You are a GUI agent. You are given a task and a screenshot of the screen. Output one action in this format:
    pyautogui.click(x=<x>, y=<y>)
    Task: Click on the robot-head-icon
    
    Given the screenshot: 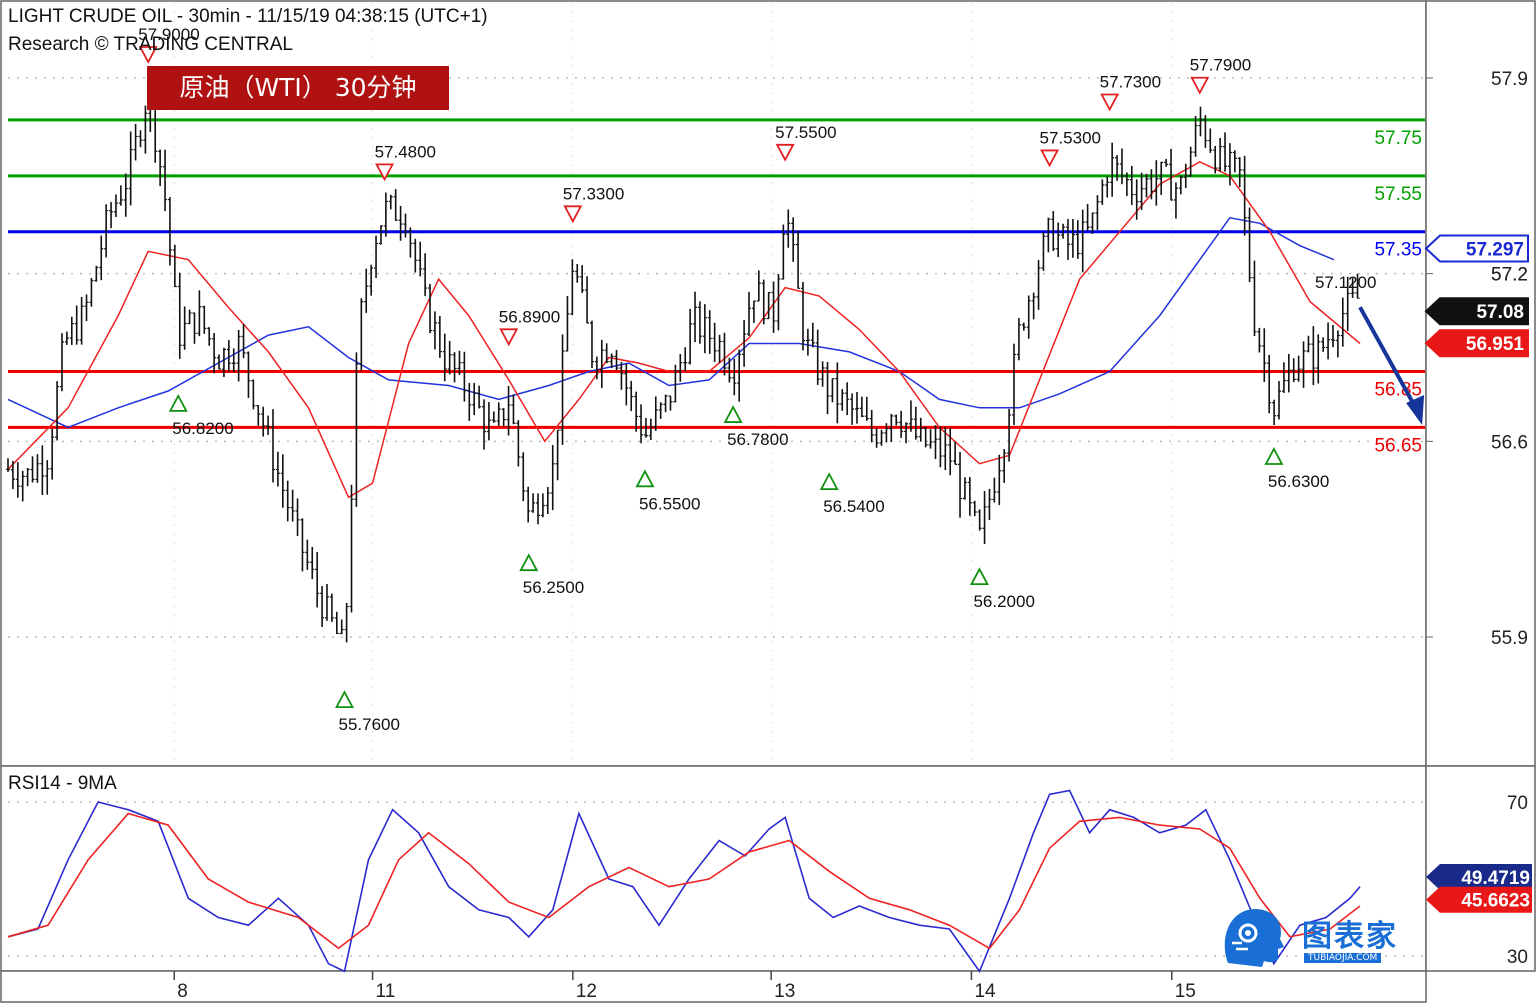 What is the action you would take?
    pyautogui.click(x=1254, y=938)
    